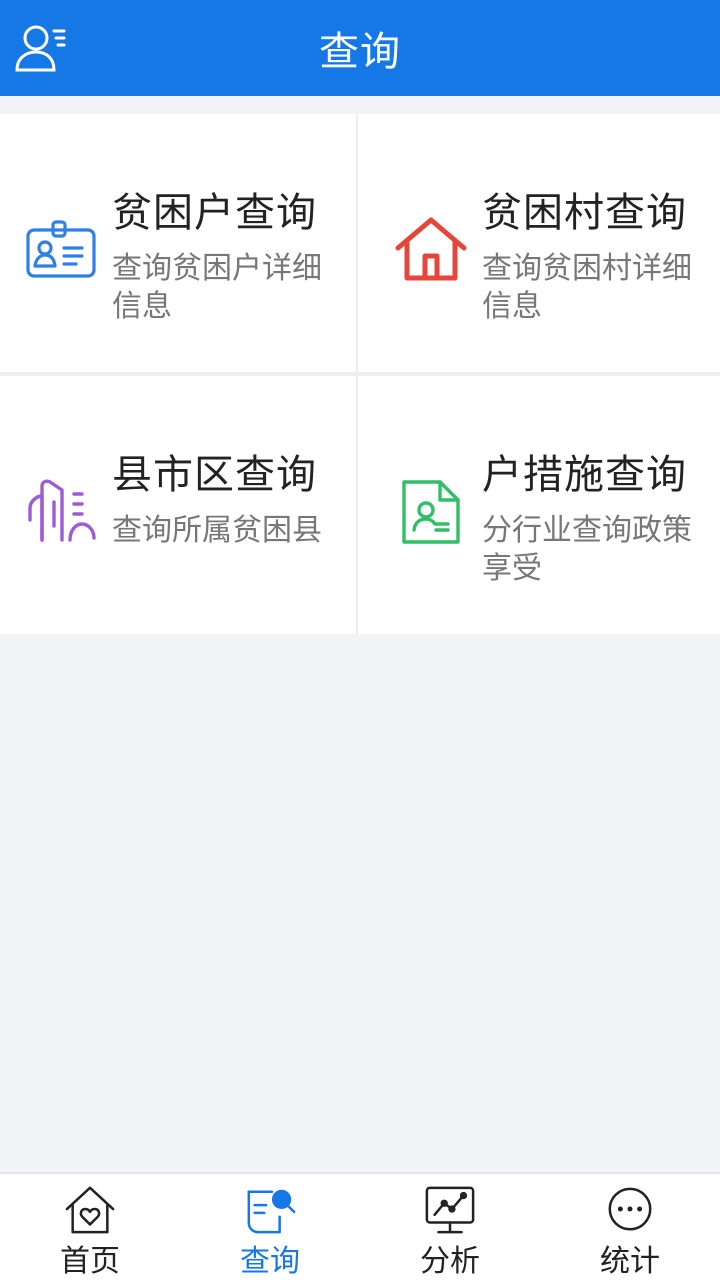 This screenshot has height=1280, width=720. Describe the element at coordinates (450, 1210) in the screenshot. I see `chart-monitor-icon` at that location.